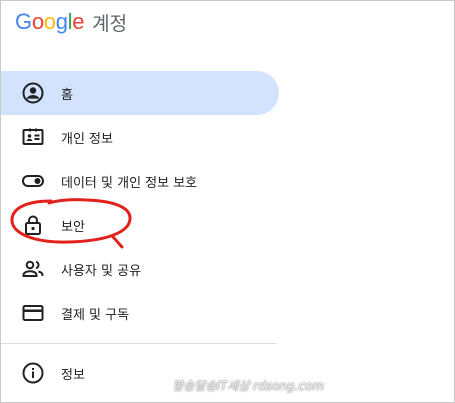 Image resolution: width=455 pixels, height=403 pixels. What do you see at coordinates (140, 313) in the screenshot?
I see `sidebar-item-payments: 결제 및 구독` at bounding box center [140, 313].